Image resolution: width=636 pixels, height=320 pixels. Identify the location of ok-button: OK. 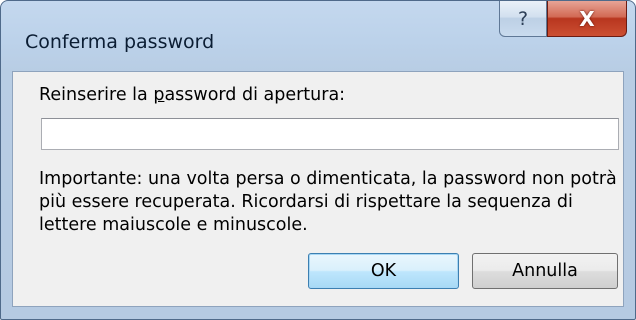
(383, 271).